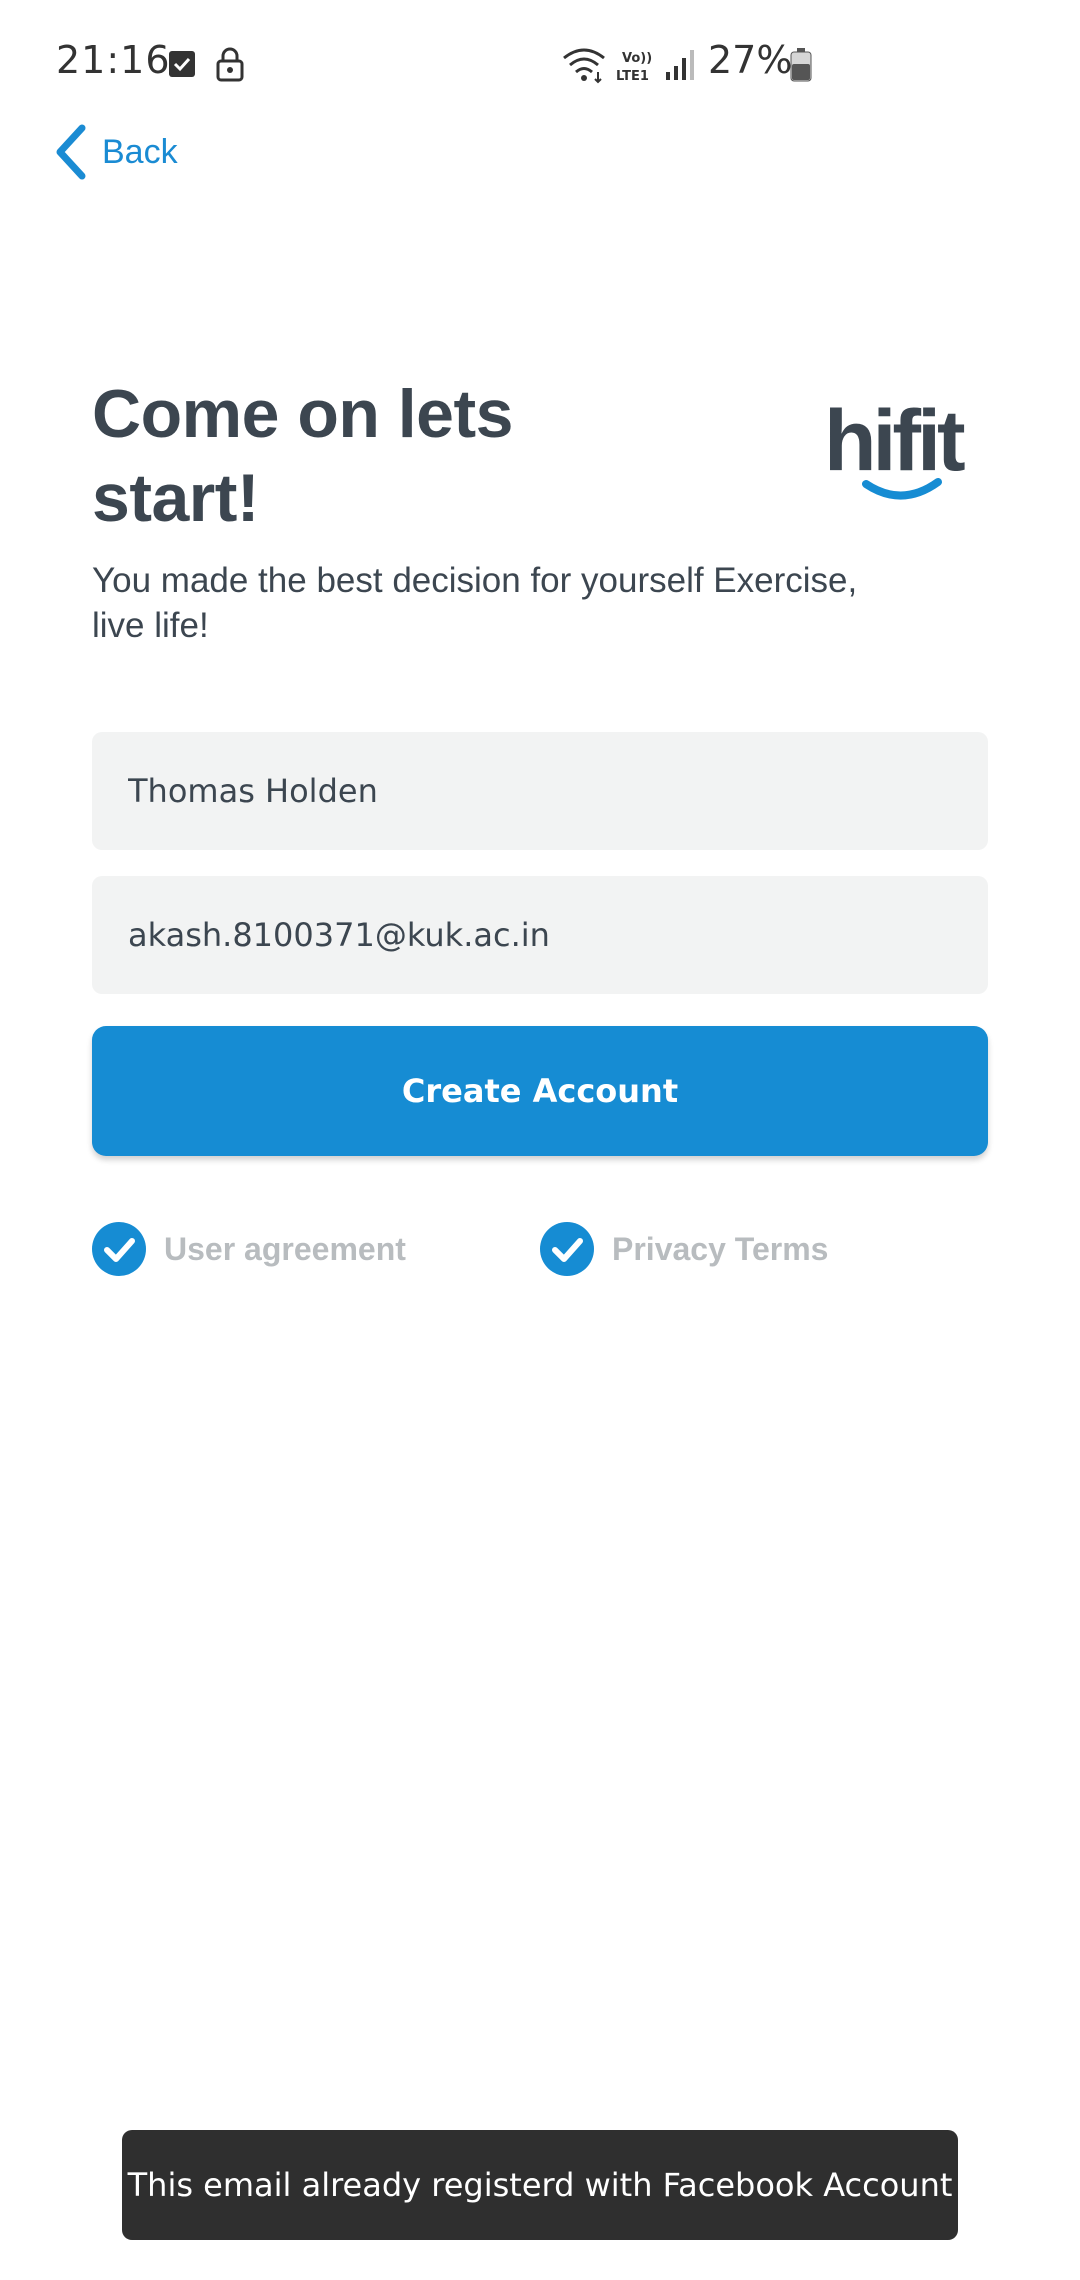 This screenshot has height=2280, width=1080. Describe the element at coordinates (750, 60) in the screenshot. I see `battery-percent: 27%` at that location.